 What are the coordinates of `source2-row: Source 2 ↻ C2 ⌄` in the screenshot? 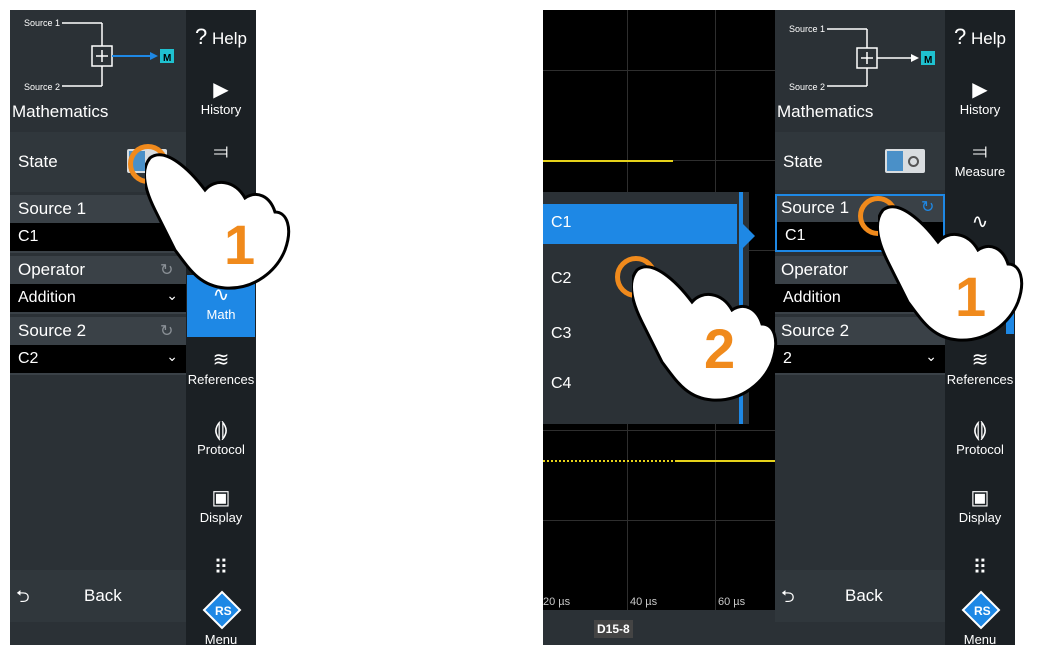 It's located at (98, 346).